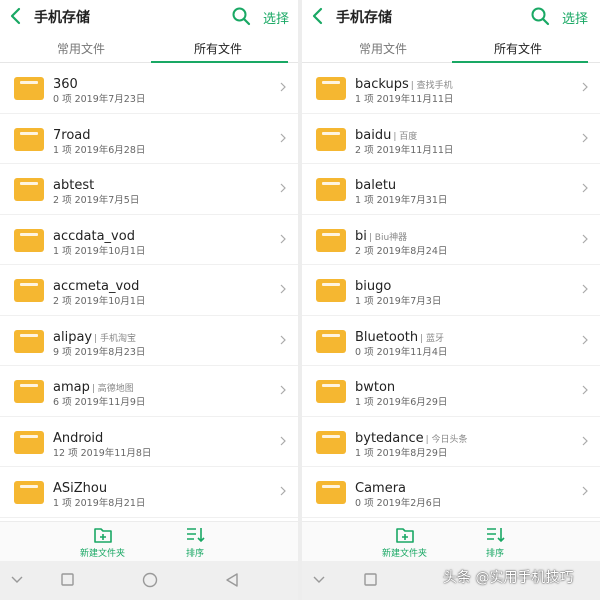  I want to click on list-item: Android 12 项 2019年11月8日, so click(149, 442).